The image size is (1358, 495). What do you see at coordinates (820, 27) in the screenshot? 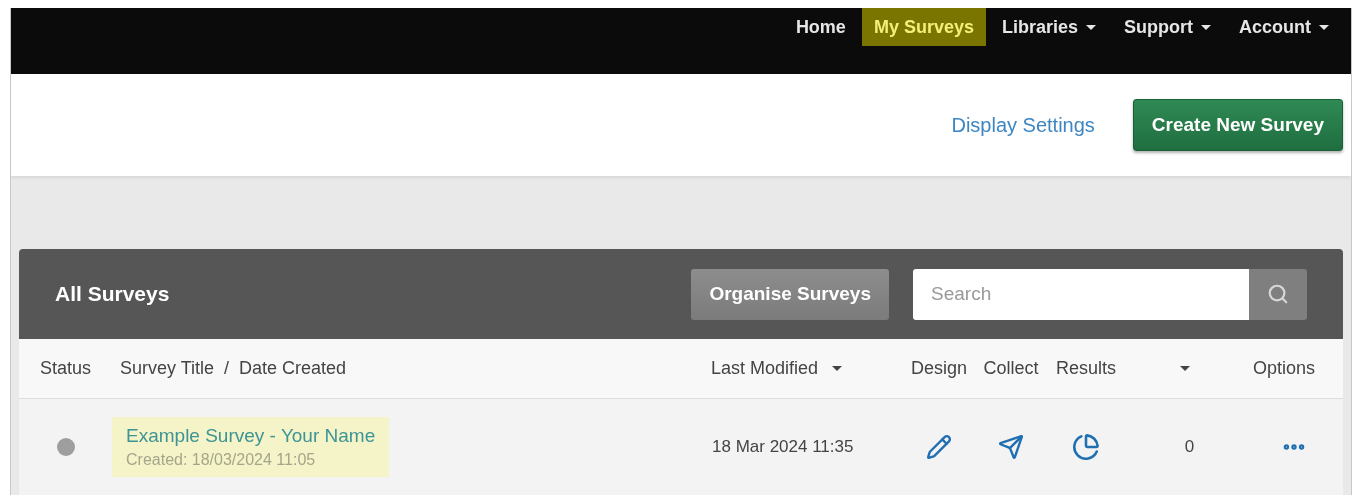
I see `nav-tab: Home` at bounding box center [820, 27].